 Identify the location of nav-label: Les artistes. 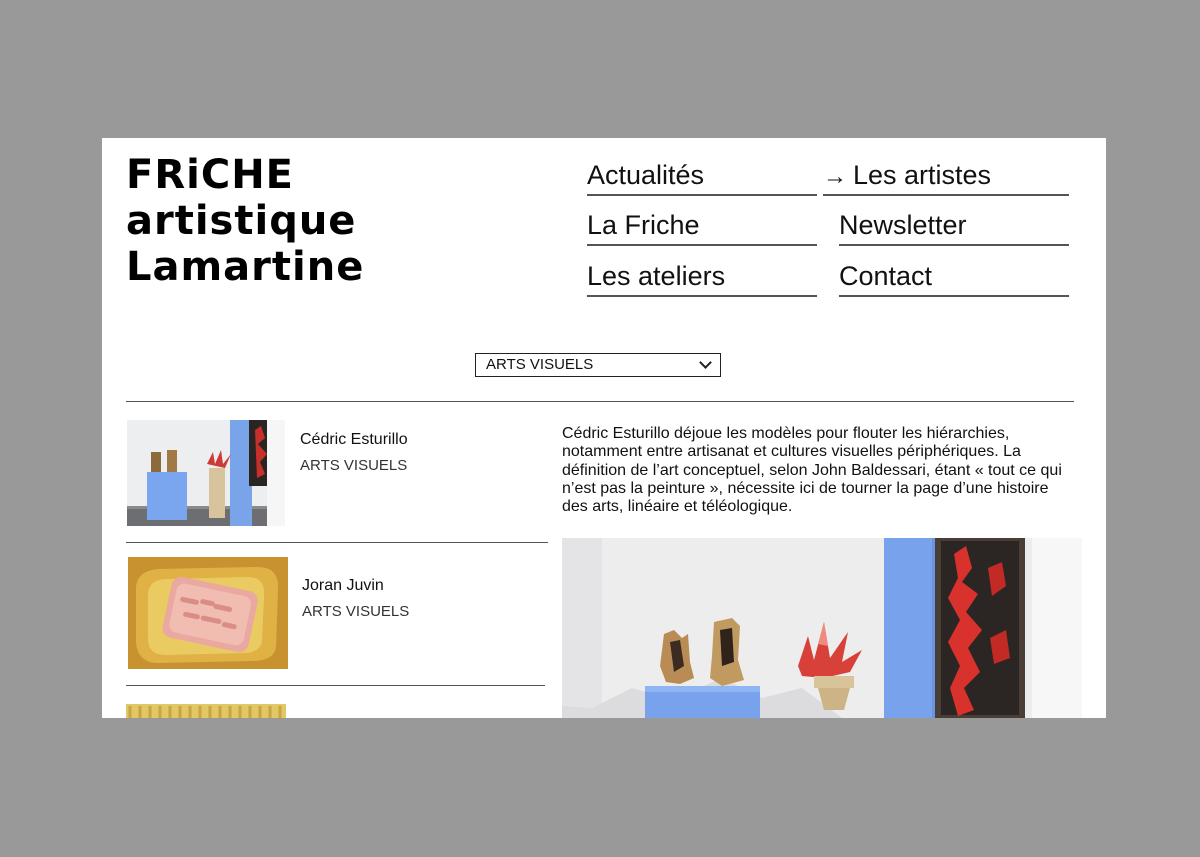
(922, 175).